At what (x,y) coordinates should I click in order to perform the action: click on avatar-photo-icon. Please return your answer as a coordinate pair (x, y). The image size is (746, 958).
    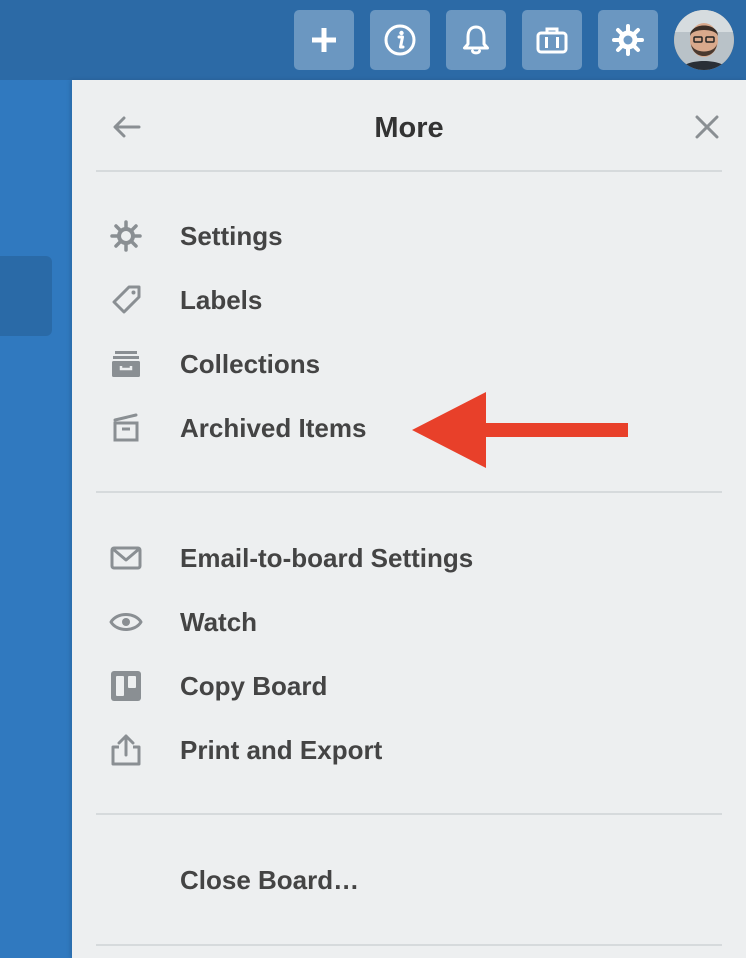
    Looking at the image, I should click on (704, 40).